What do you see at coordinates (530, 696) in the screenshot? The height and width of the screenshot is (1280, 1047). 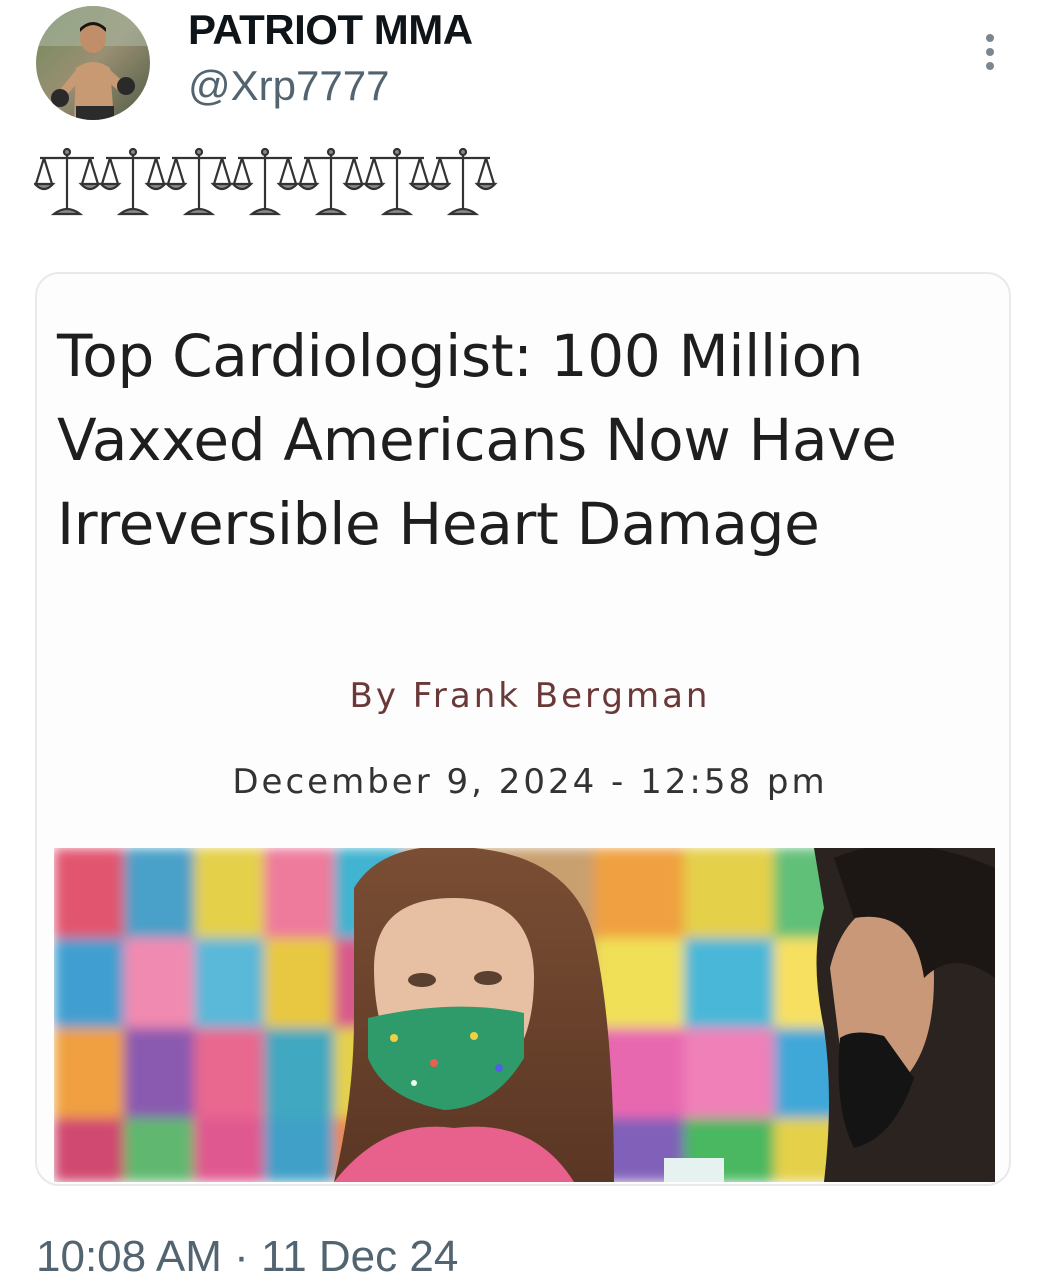 I see `article-byline: By Frank Bergman` at bounding box center [530, 696].